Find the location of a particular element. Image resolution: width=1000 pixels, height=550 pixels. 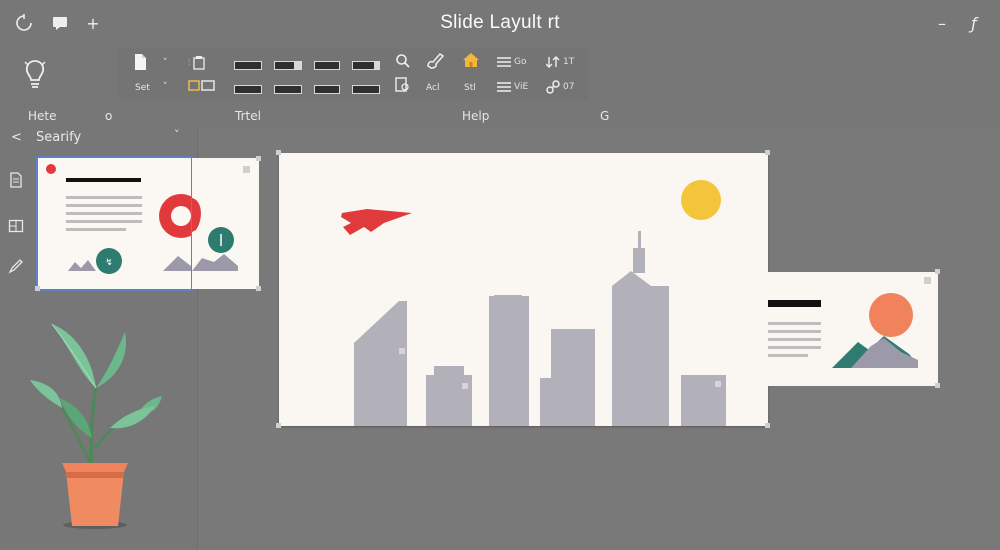

paste-glyph: ⫶ is located at coordinates (189, 63).